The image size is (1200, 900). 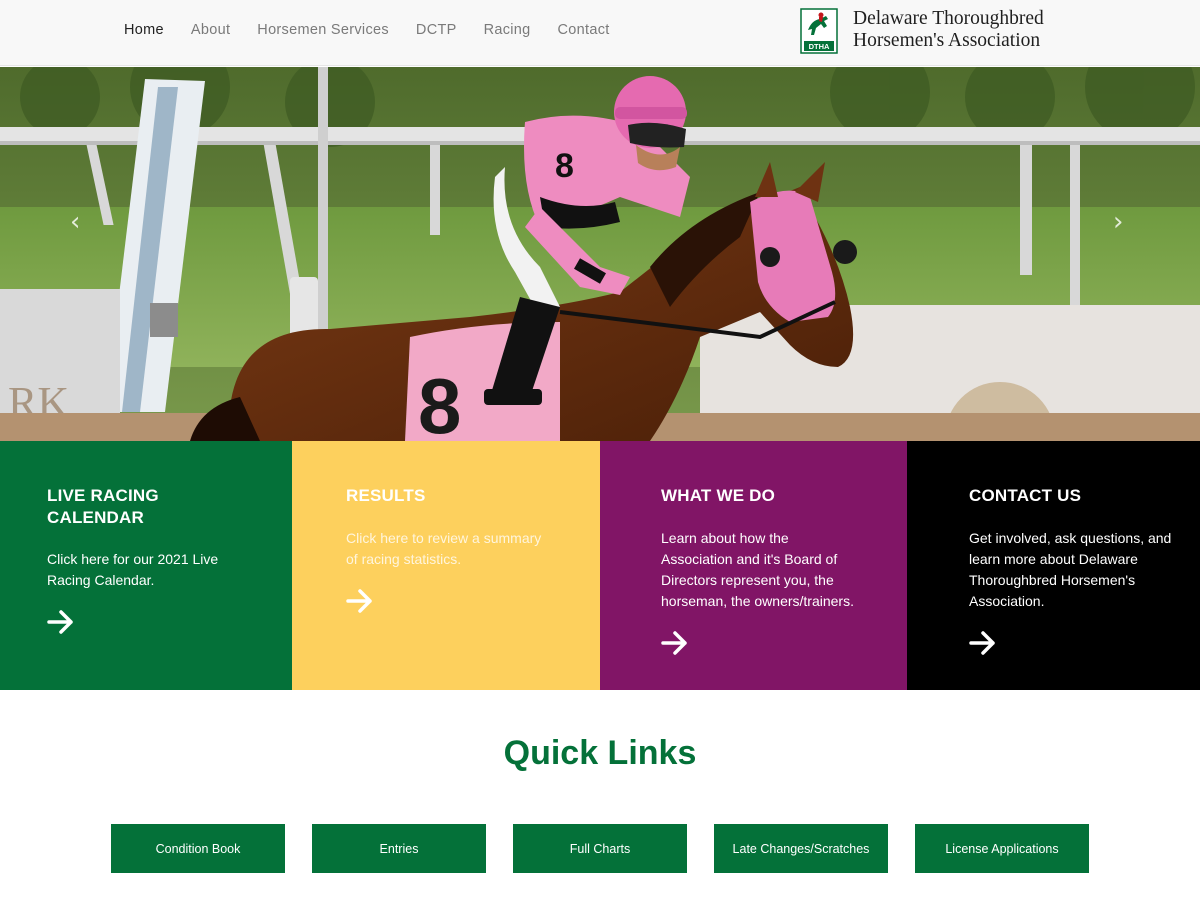 What do you see at coordinates (801, 848) in the screenshot?
I see `late-changes-scratches-button: Late Changes/Scratches` at bounding box center [801, 848].